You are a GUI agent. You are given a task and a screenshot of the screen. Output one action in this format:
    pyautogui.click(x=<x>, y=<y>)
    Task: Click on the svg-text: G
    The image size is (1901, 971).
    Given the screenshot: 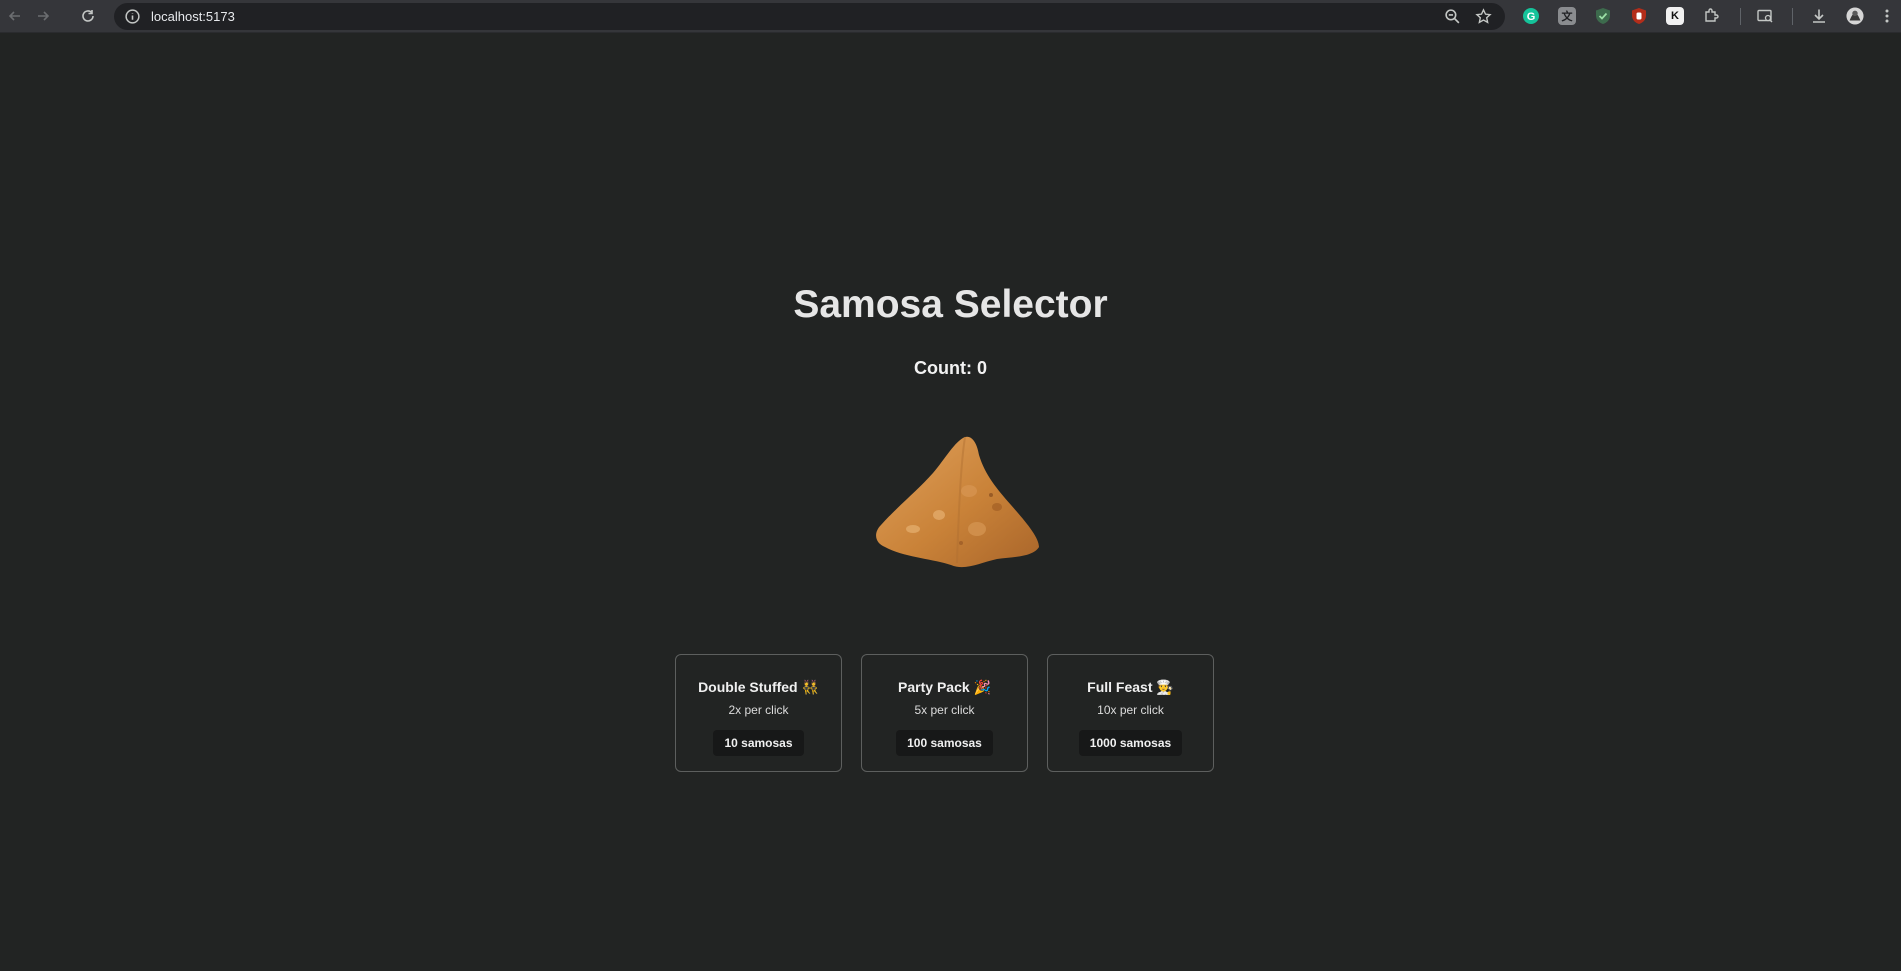 What is the action you would take?
    pyautogui.click(x=1531, y=17)
    